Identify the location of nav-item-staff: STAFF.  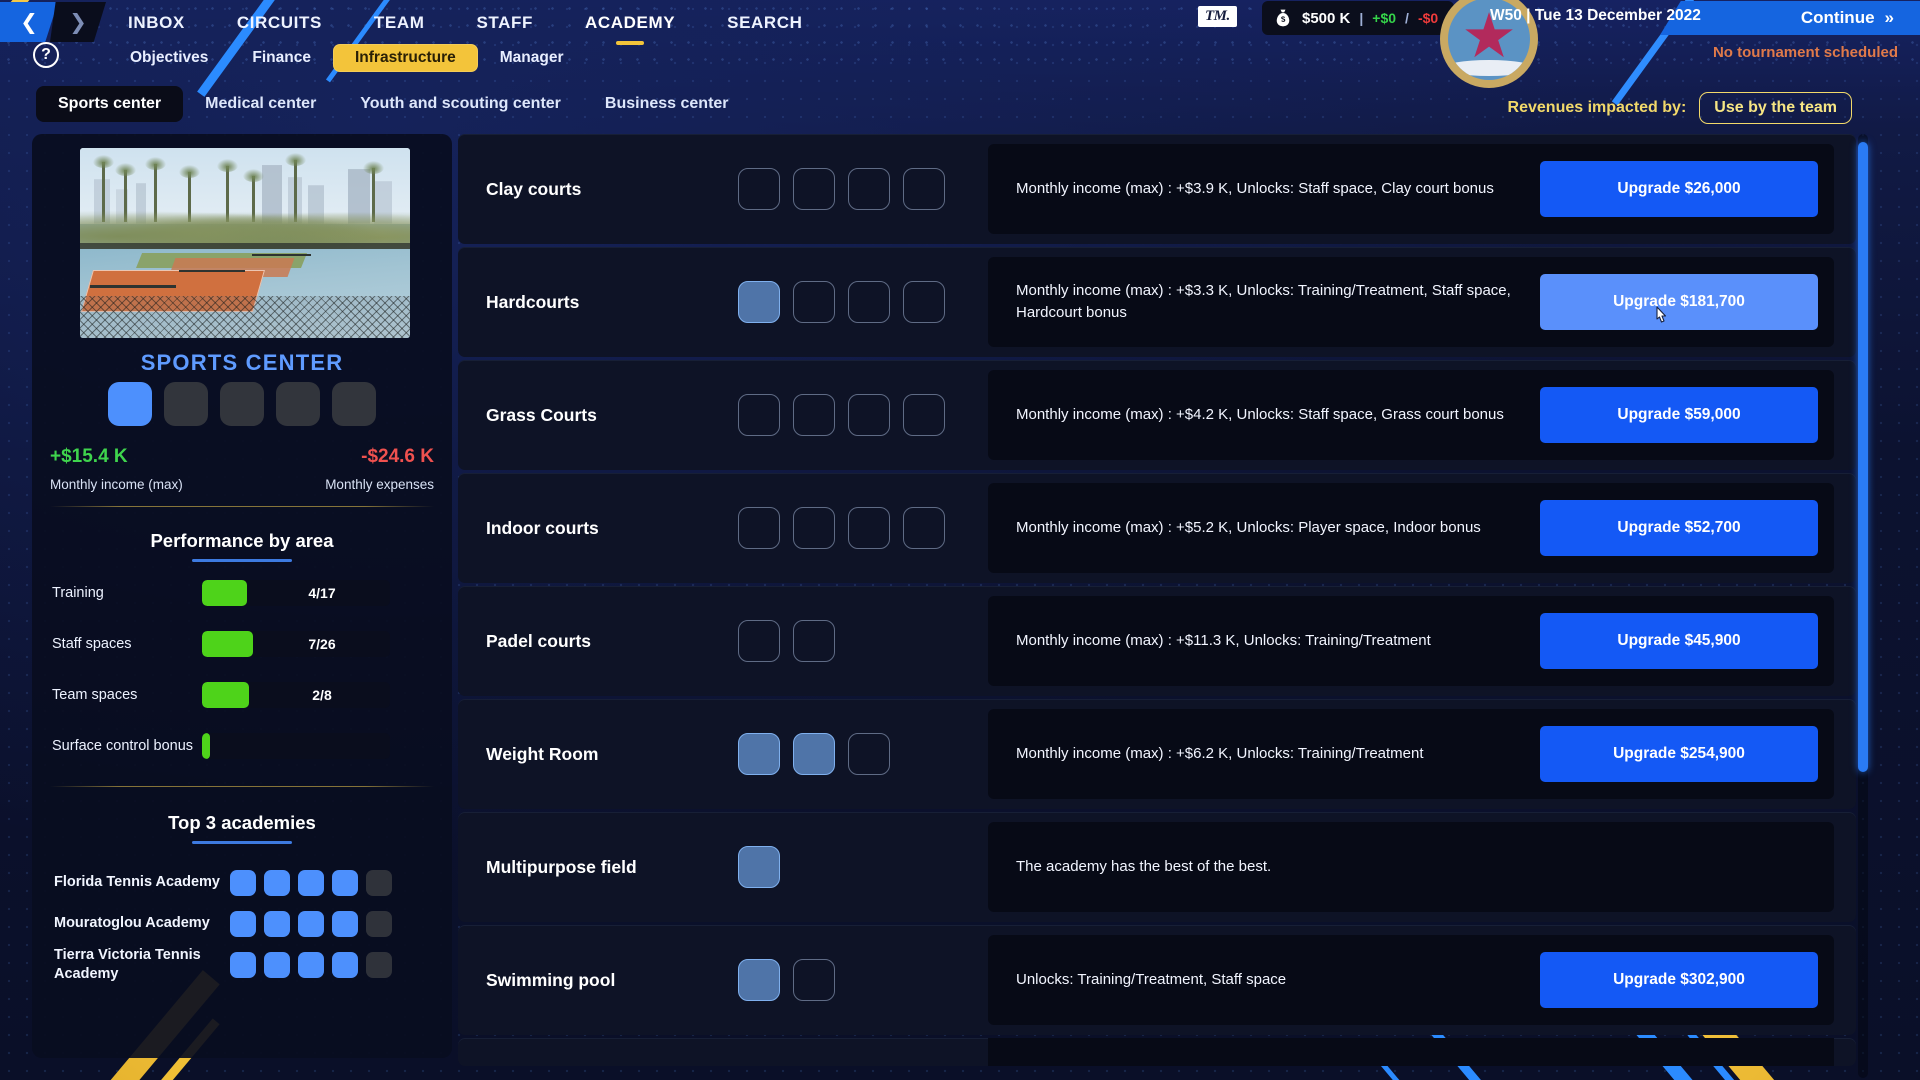
(504, 23).